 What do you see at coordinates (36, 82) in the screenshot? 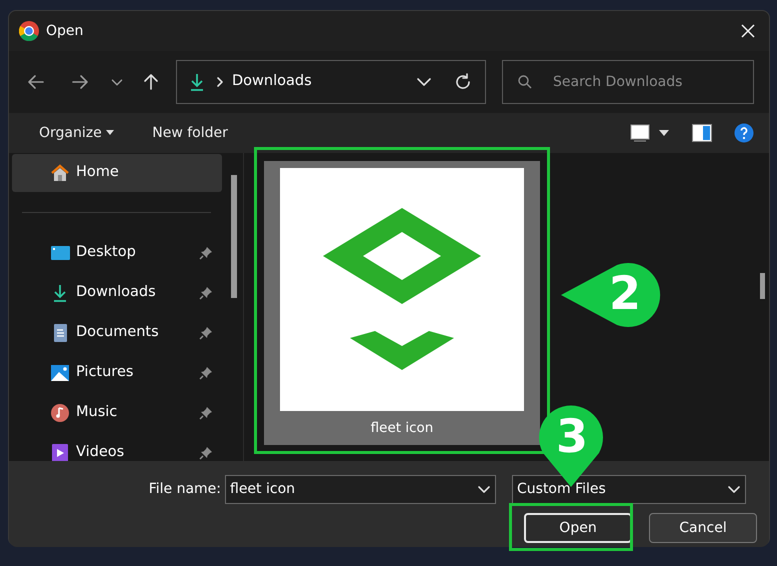
I see `left-arrow-icon` at bounding box center [36, 82].